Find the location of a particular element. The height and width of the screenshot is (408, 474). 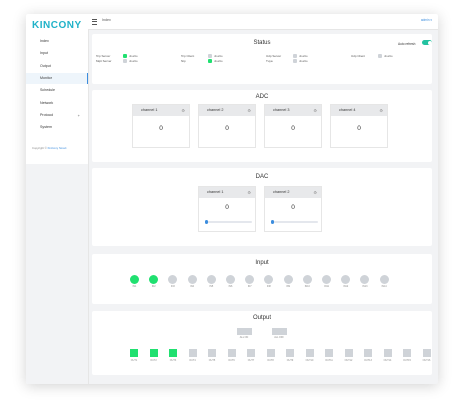

output-label: OUT10 is located at coordinates (309, 360).